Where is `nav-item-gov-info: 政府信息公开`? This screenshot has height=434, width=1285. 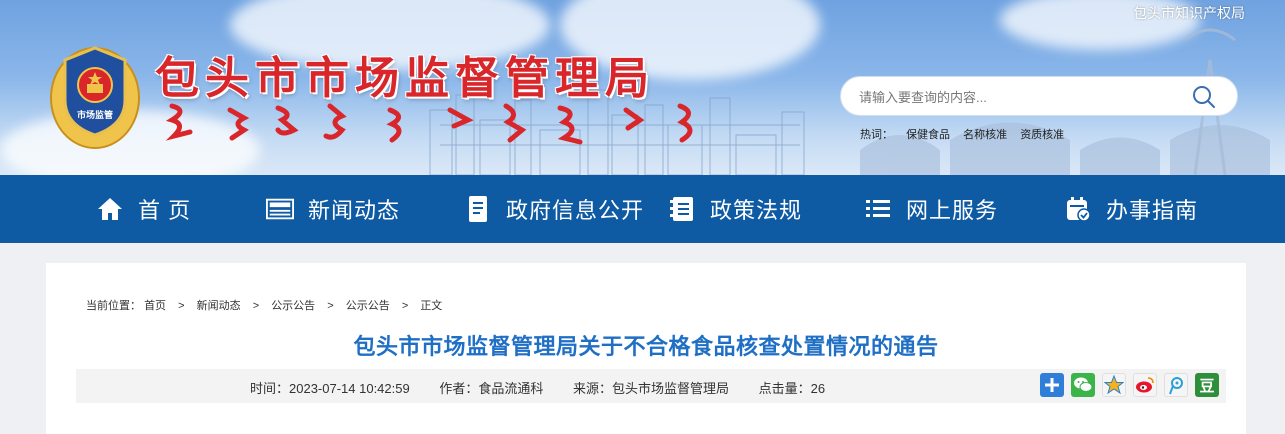 nav-item-gov-info: 政府信息公开 is located at coordinates (554, 209).